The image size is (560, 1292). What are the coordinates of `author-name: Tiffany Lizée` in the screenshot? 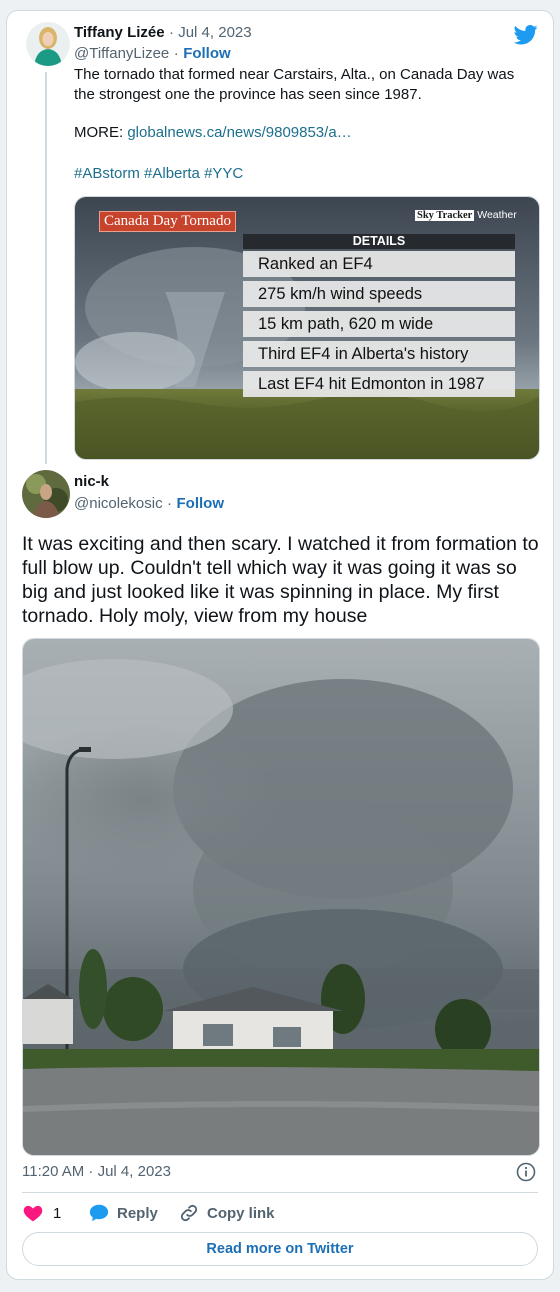 It's located at (119, 32).